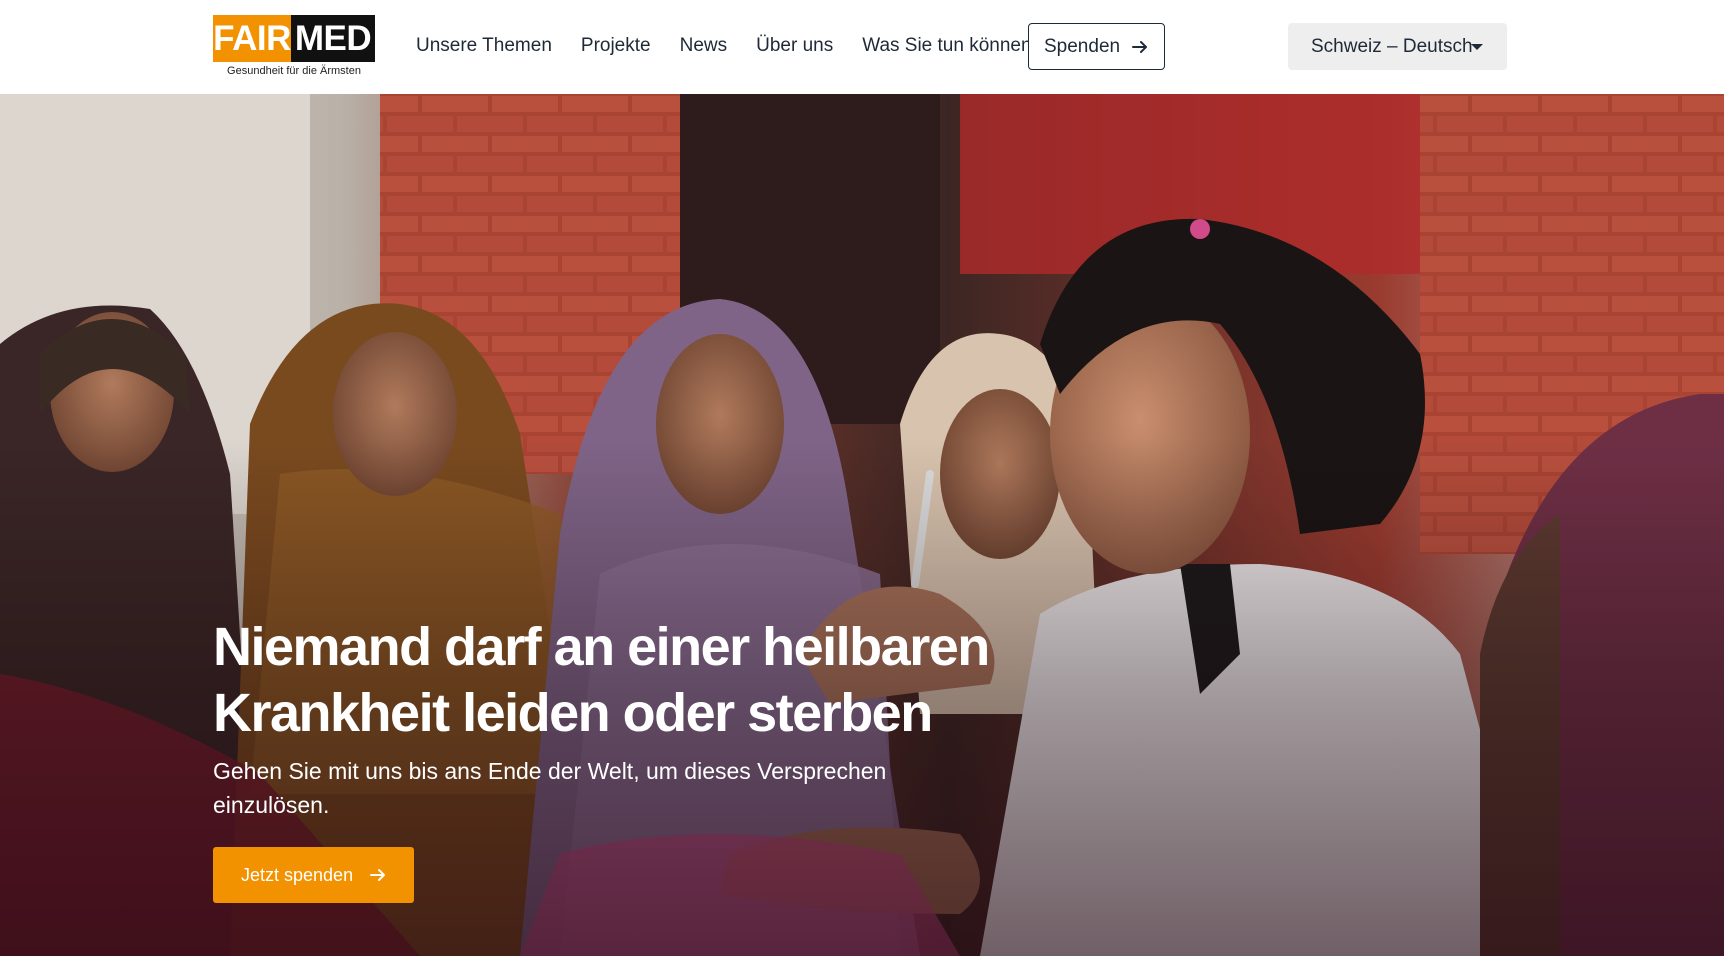 This screenshot has width=1724, height=956. What do you see at coordinates (573, 713) in the screenshot?
I see `hero-title-line2: Krankheit leiden oder sterben` at bounding box center [573, 713].